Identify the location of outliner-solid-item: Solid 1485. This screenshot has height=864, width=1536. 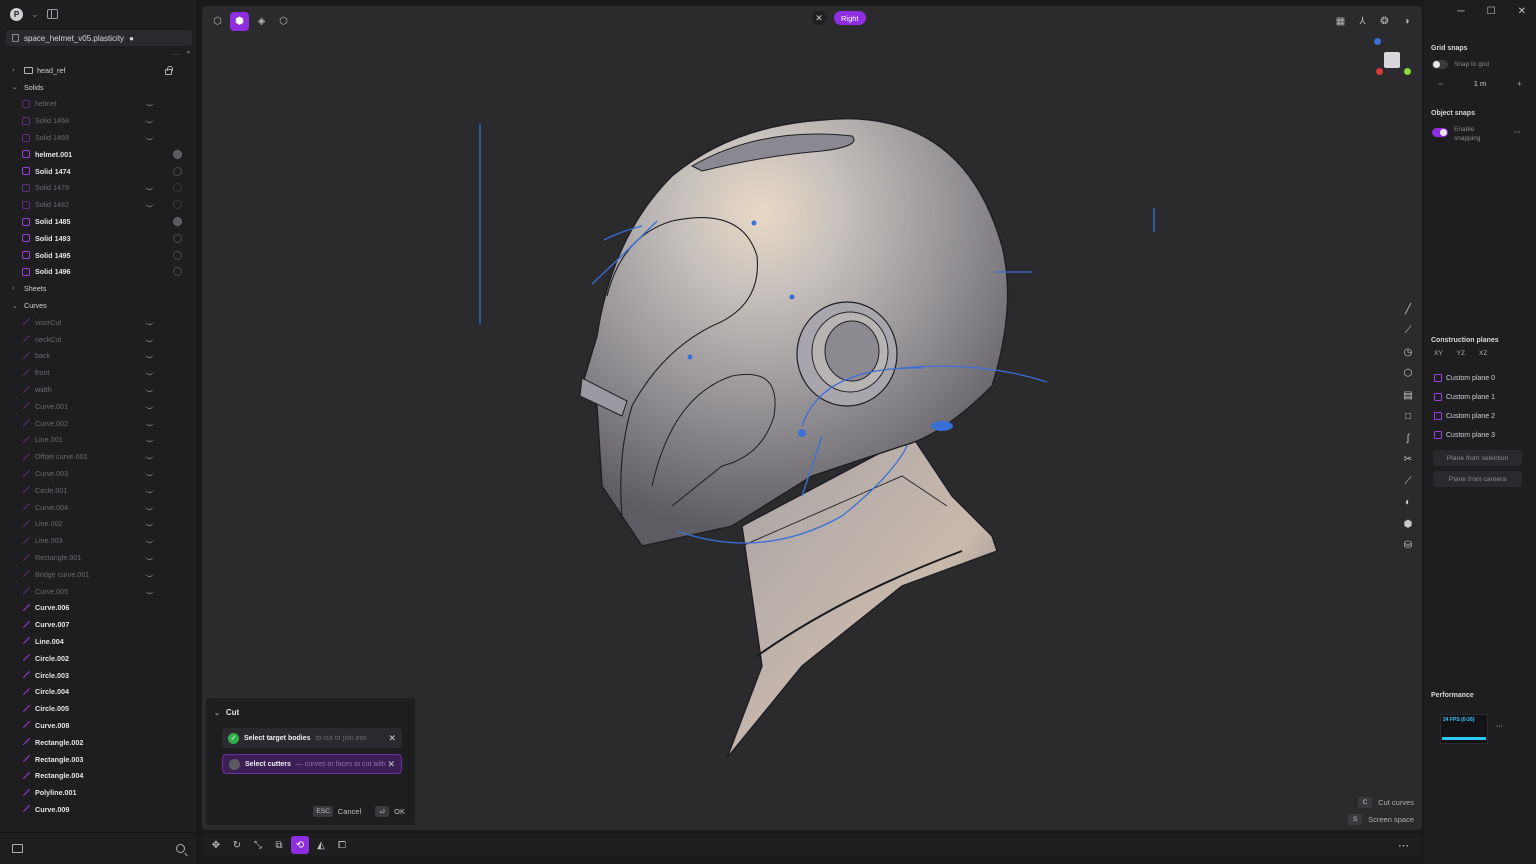
(96, 221).